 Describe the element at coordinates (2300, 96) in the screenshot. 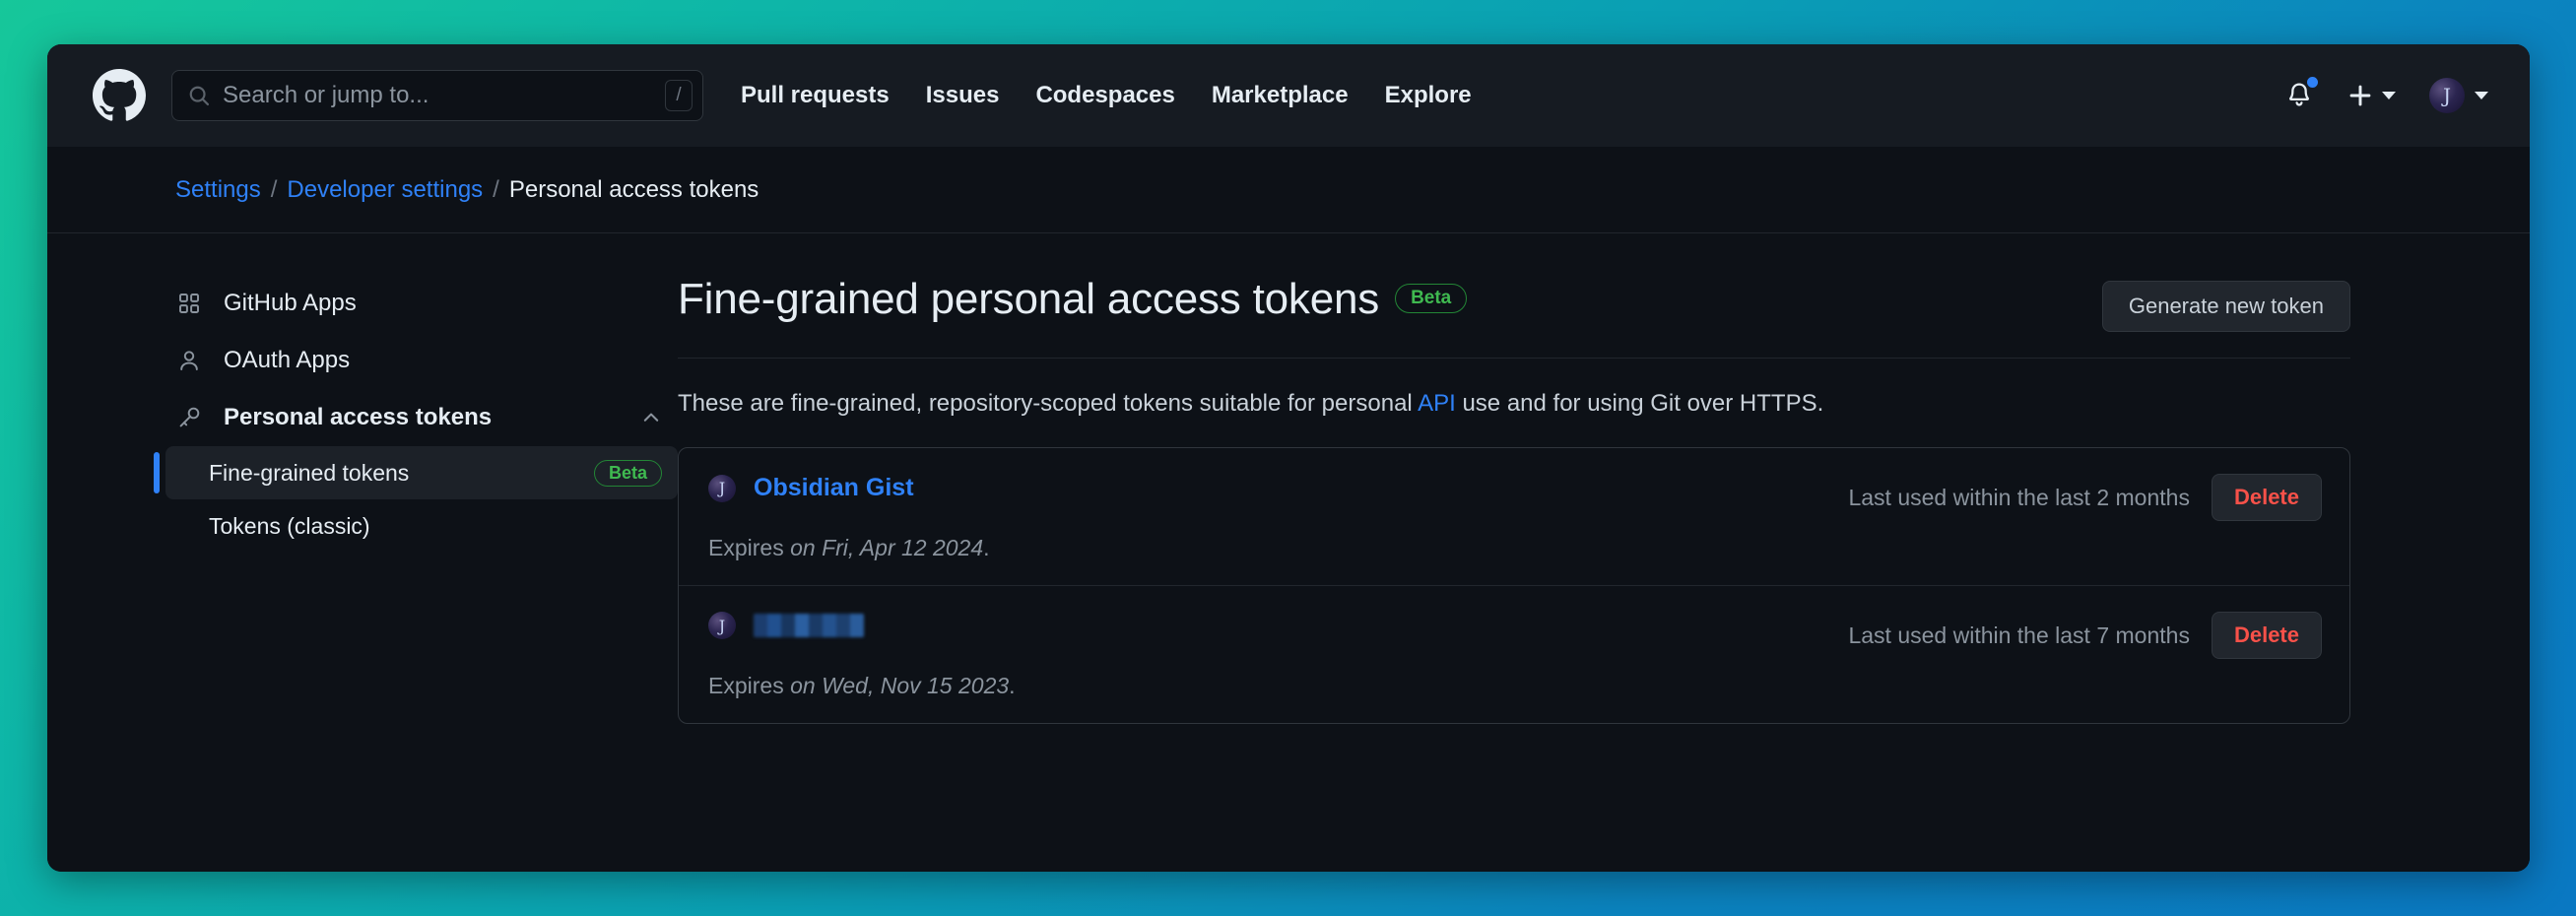

I see `notifications-button` at that location.